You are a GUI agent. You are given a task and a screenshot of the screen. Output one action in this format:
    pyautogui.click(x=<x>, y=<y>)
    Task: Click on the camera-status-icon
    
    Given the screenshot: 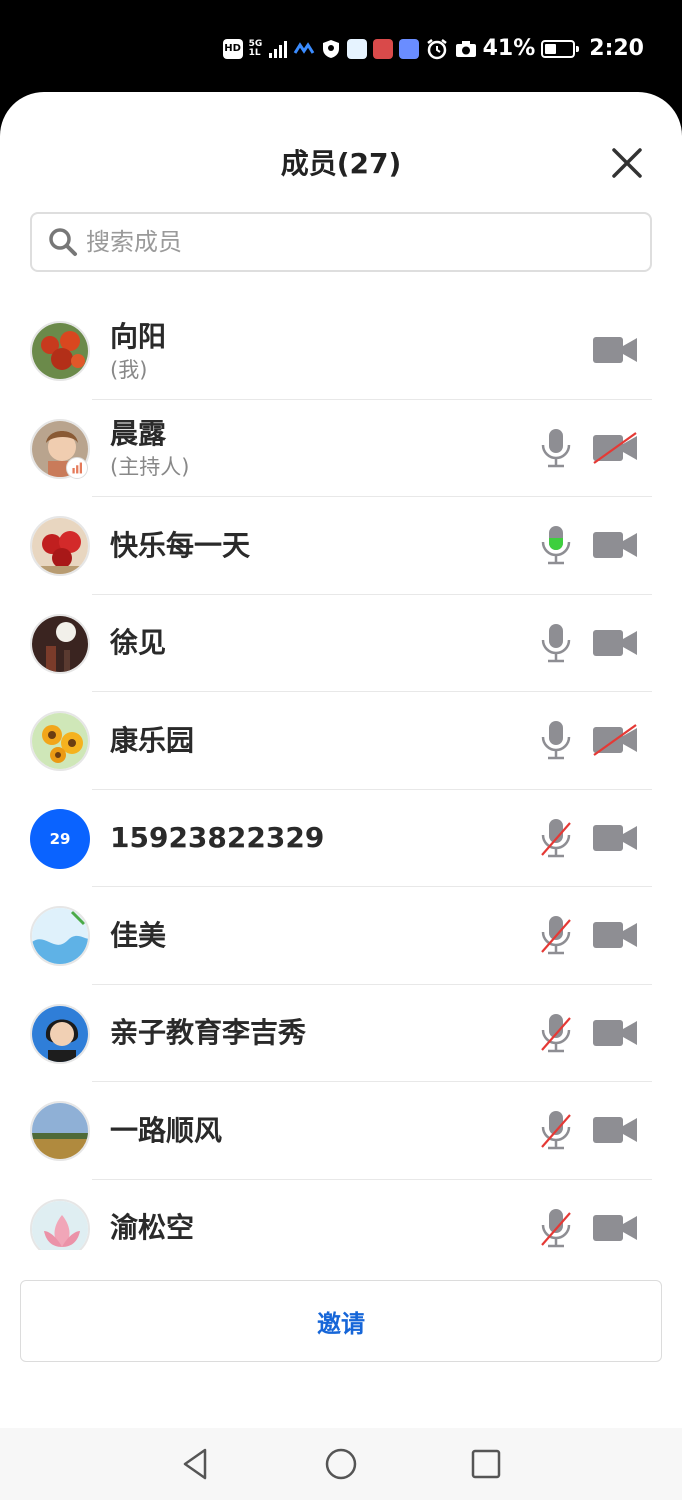 What is the action you would take?
    pyautogui.click(x=465, y=48)
    